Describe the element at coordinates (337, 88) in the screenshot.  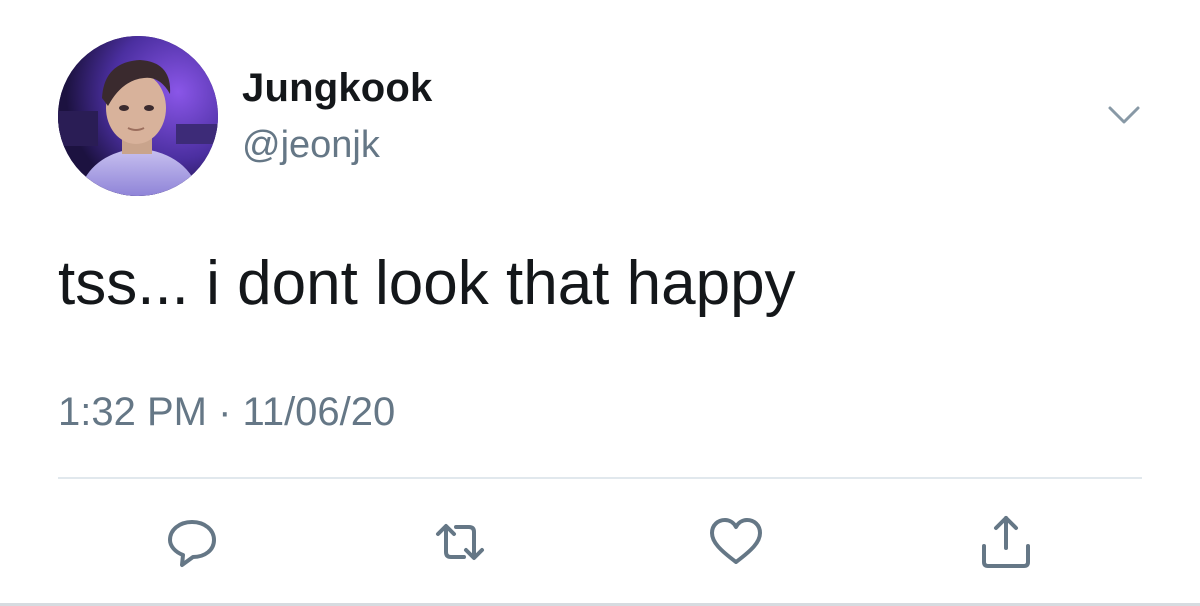
I see `display-name: Jungkook` at that location.